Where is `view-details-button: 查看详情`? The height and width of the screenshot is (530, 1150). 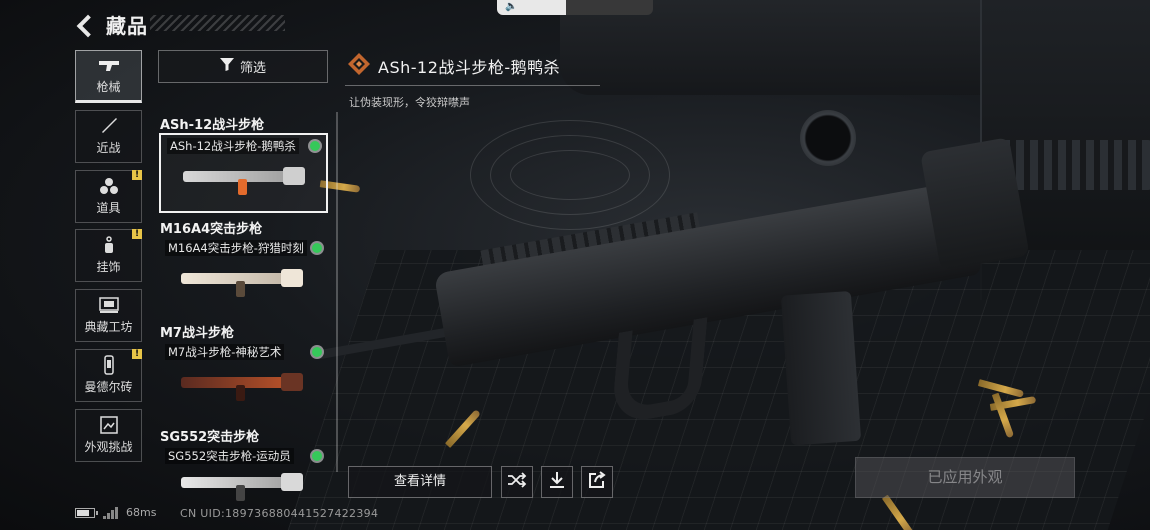 view-details-button: 查看详情 is located at coordinates (420, 482).